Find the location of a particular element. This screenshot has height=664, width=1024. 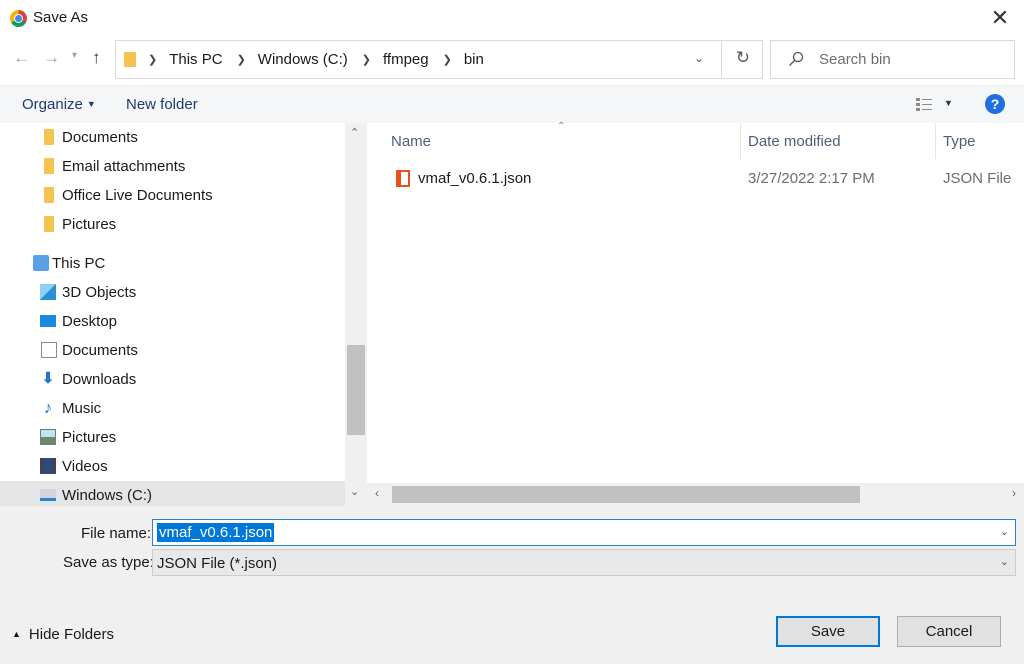

hide-folders-button: ▲ Hide Folders is located at coordinates (63, 634).